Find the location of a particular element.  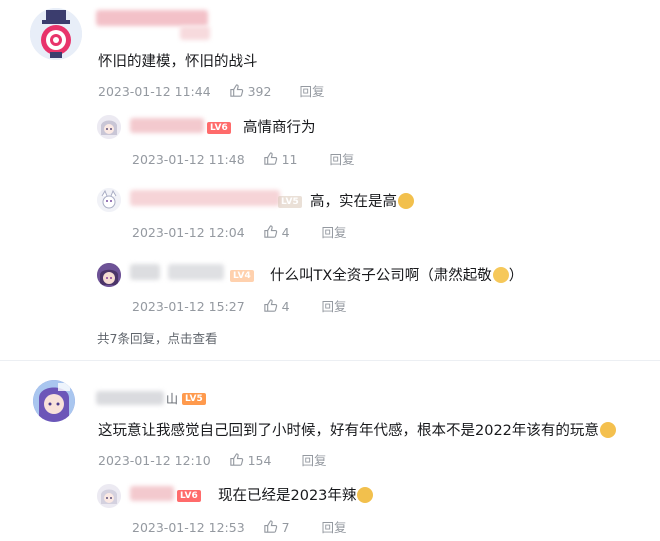

like-button: 392 is located at coordinates (252, 91).